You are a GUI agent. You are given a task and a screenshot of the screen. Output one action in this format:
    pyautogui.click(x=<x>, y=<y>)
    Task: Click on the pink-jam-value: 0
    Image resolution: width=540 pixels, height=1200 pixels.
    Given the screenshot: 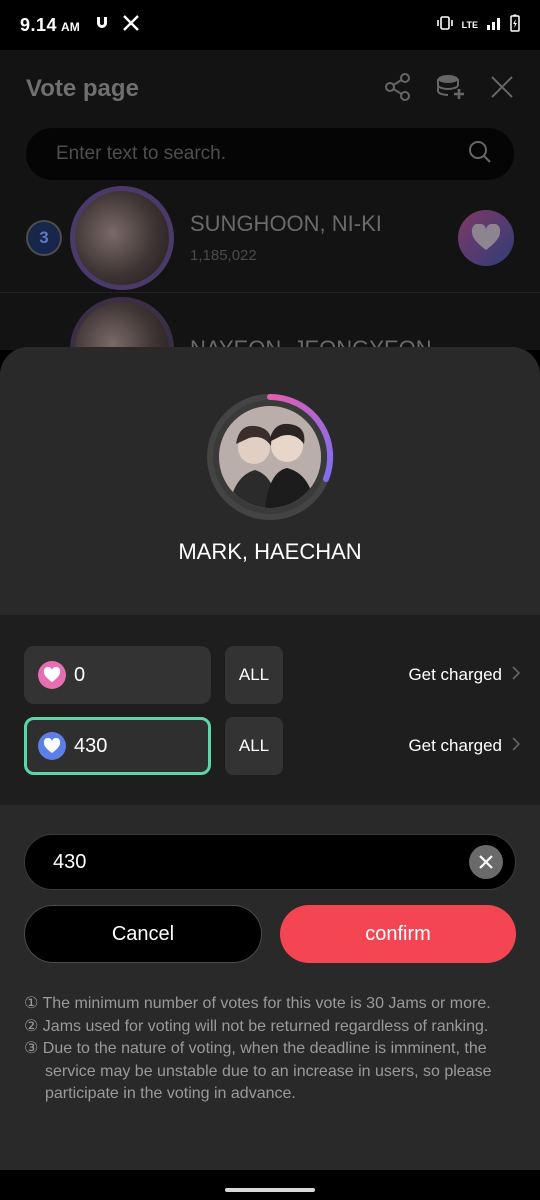 What is the action you would take?
    pyautogui.click(x=80, y=674)
    